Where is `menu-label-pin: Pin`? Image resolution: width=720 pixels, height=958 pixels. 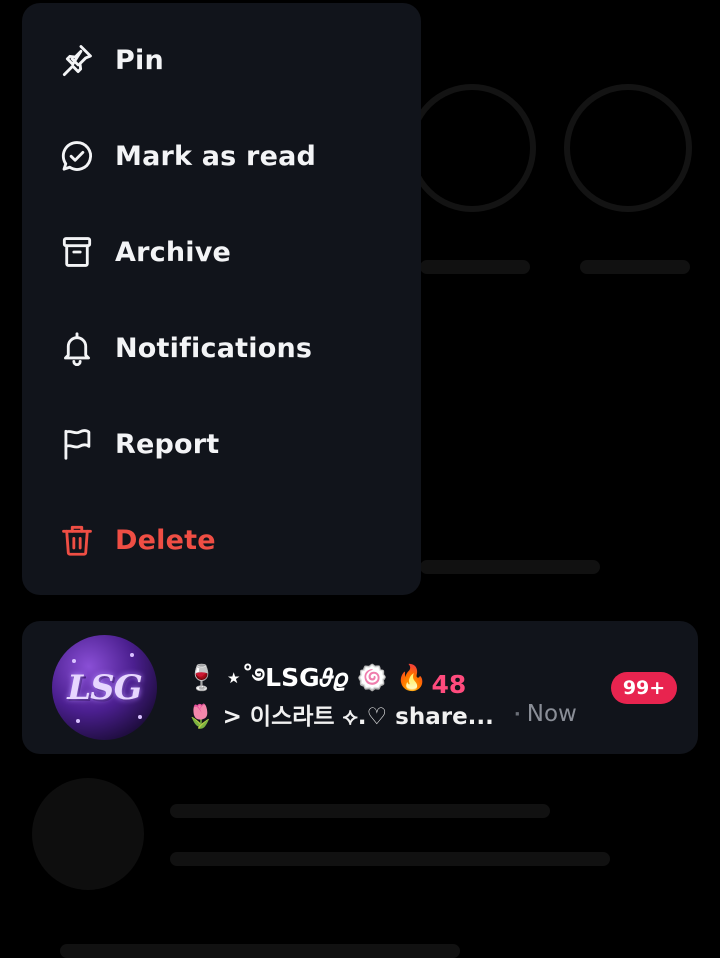
menu-label-pin: Pin is located at coordinates (139, 60).